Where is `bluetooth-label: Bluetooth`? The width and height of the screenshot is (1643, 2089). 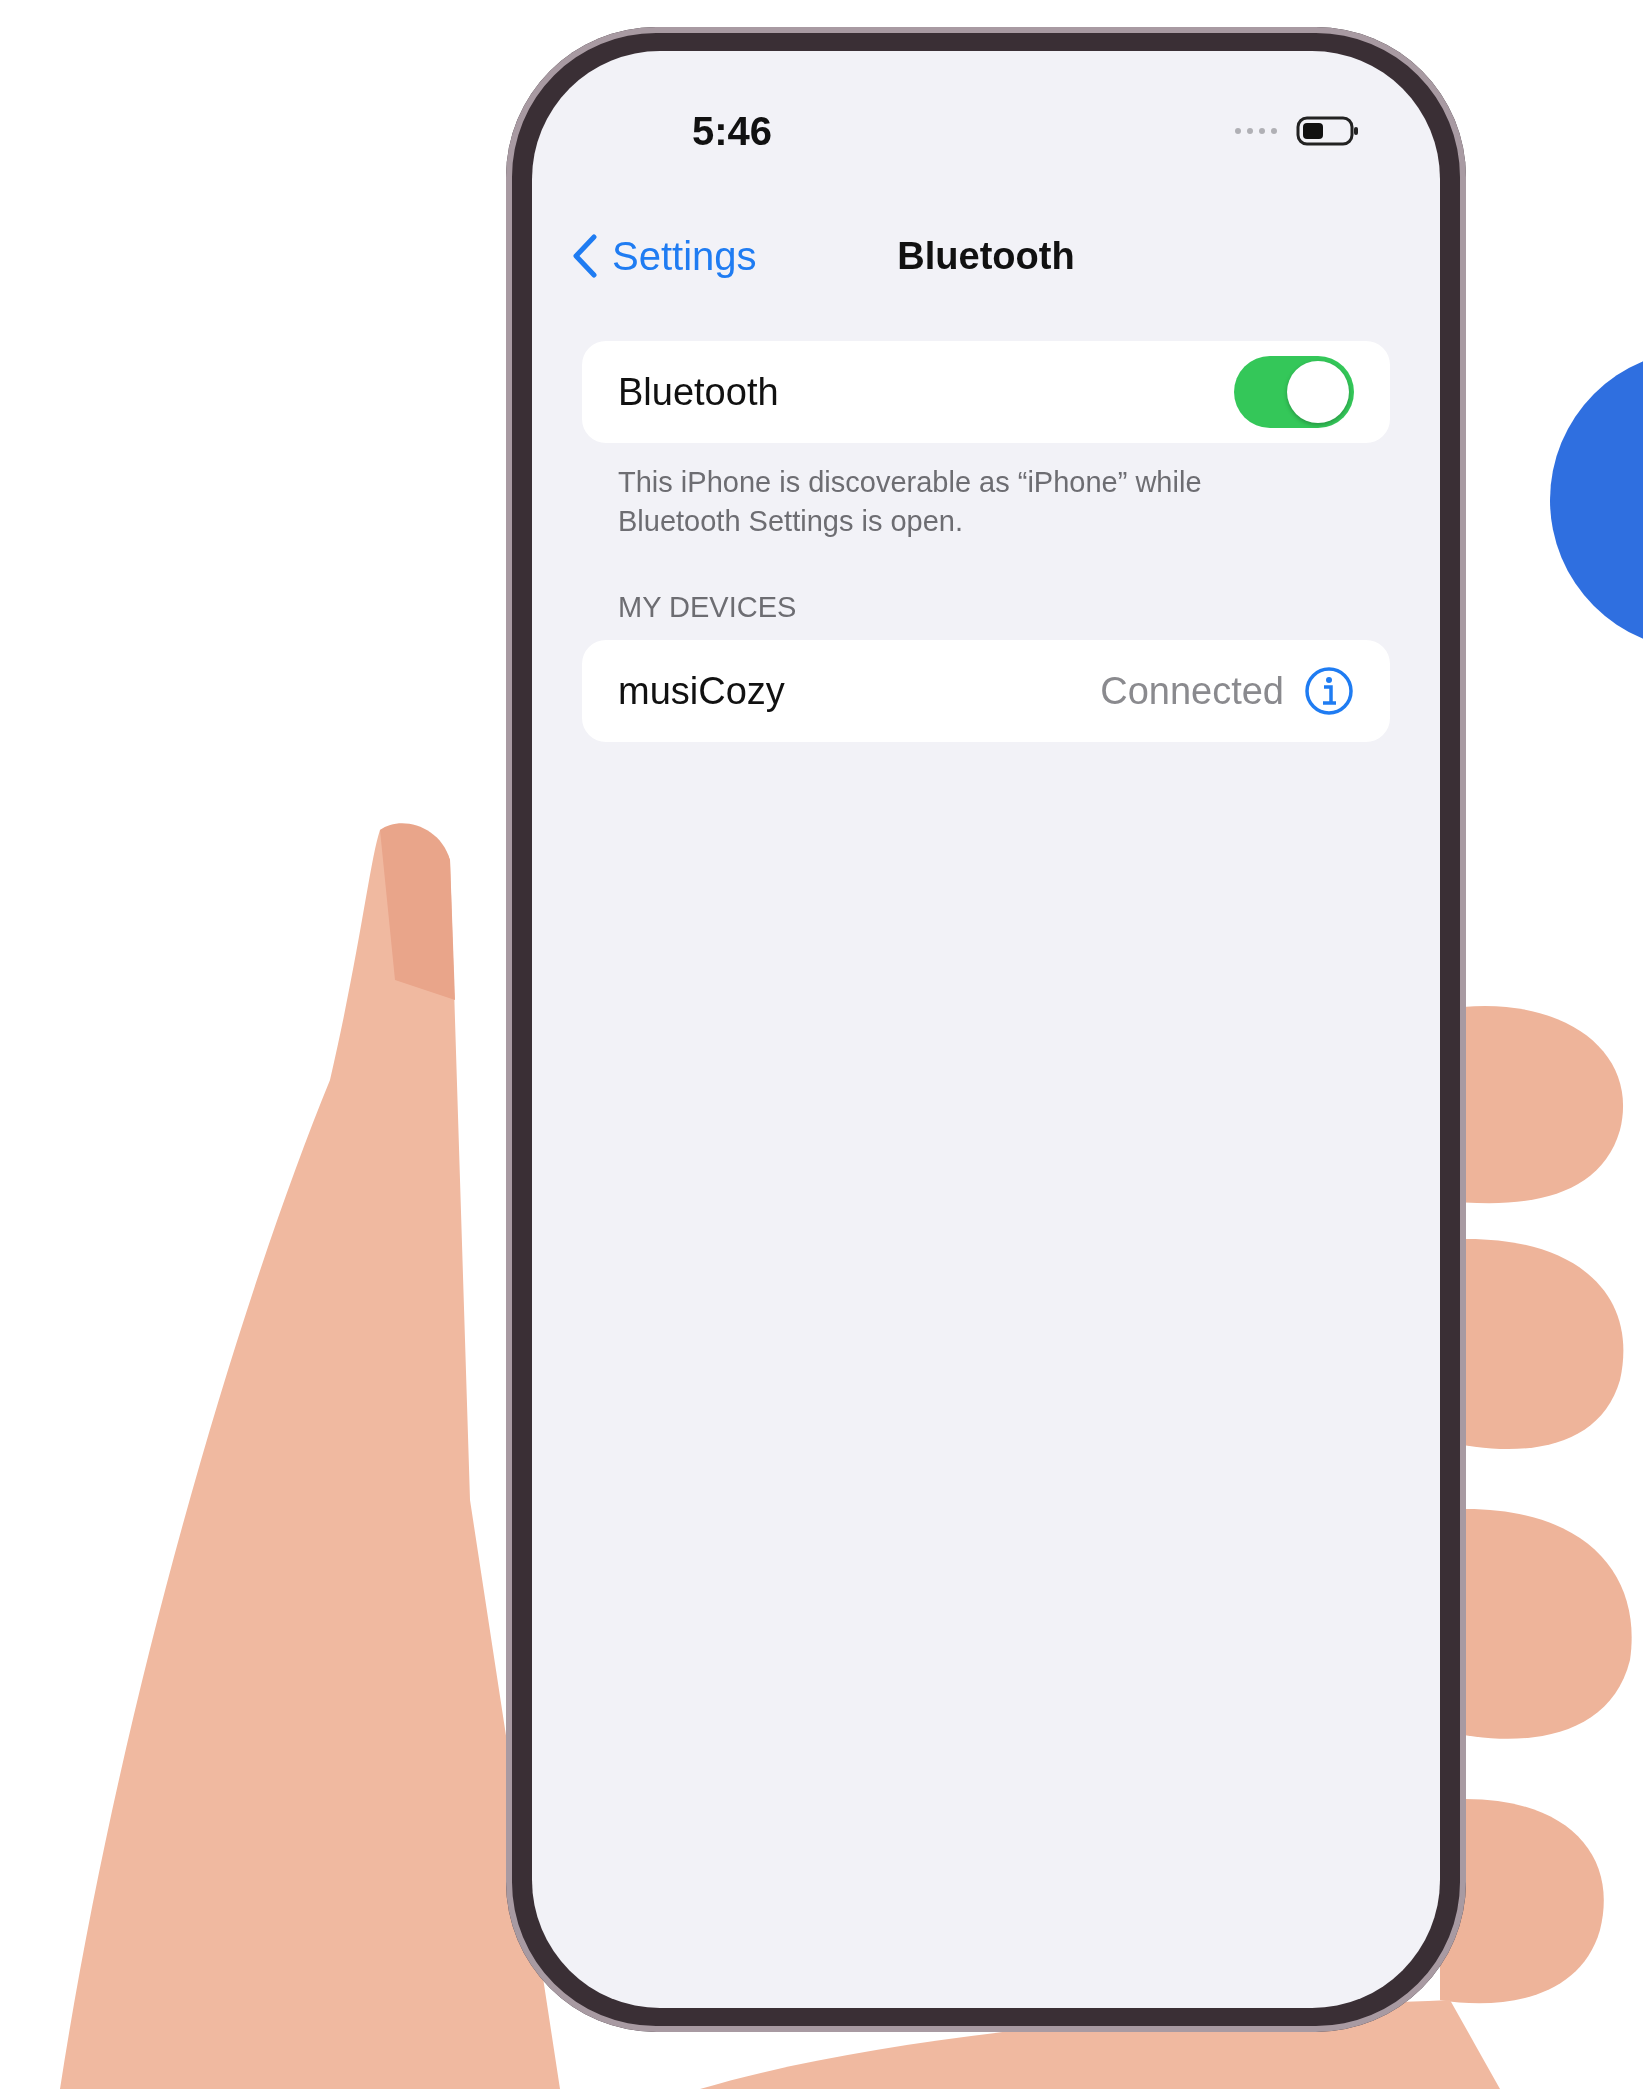 bluetooth-label: Bluetooth is located at coordinates (698, 392).